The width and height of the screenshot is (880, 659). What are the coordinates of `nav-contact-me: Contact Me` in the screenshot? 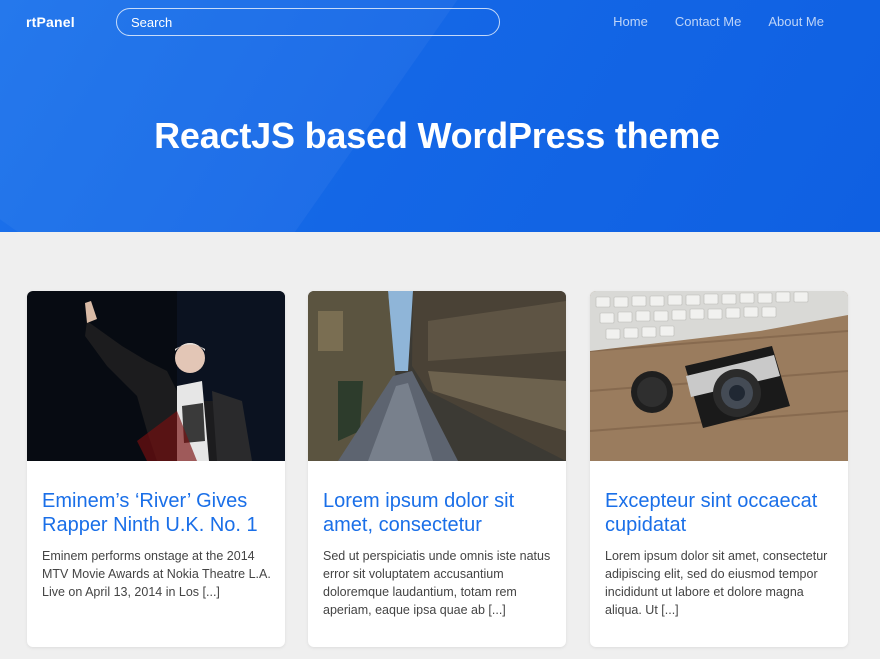 It's located at (708, 22).